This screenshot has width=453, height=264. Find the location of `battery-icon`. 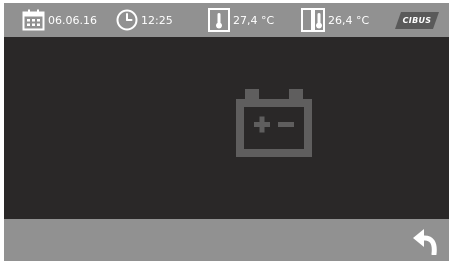

battery-icon is located at coordinates (274, 125).